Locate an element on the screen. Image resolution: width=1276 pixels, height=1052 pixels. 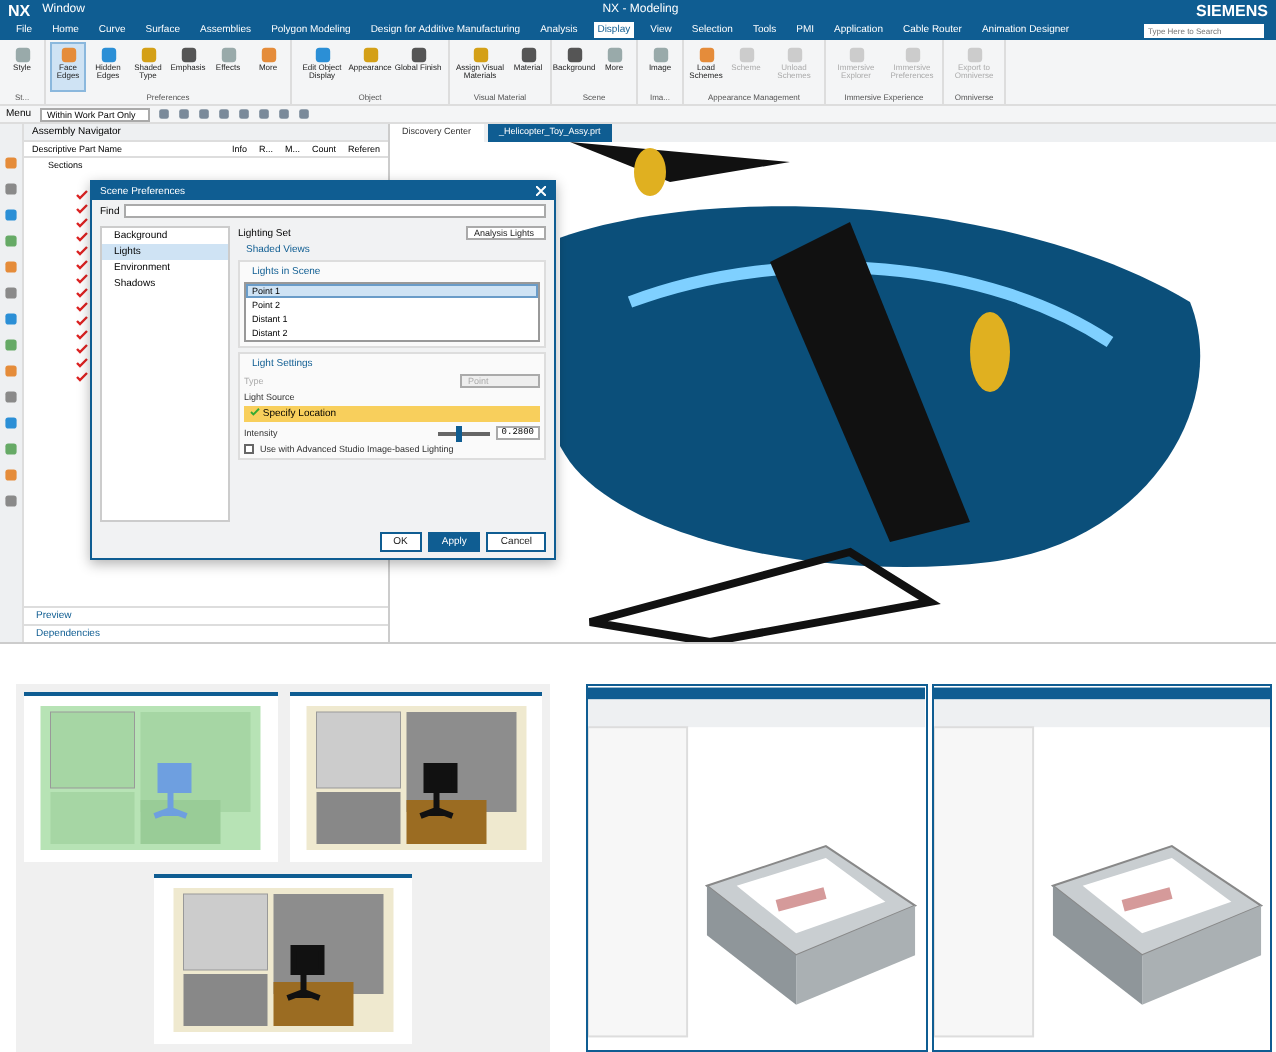
checkbox is located at coordinates (249, 449).